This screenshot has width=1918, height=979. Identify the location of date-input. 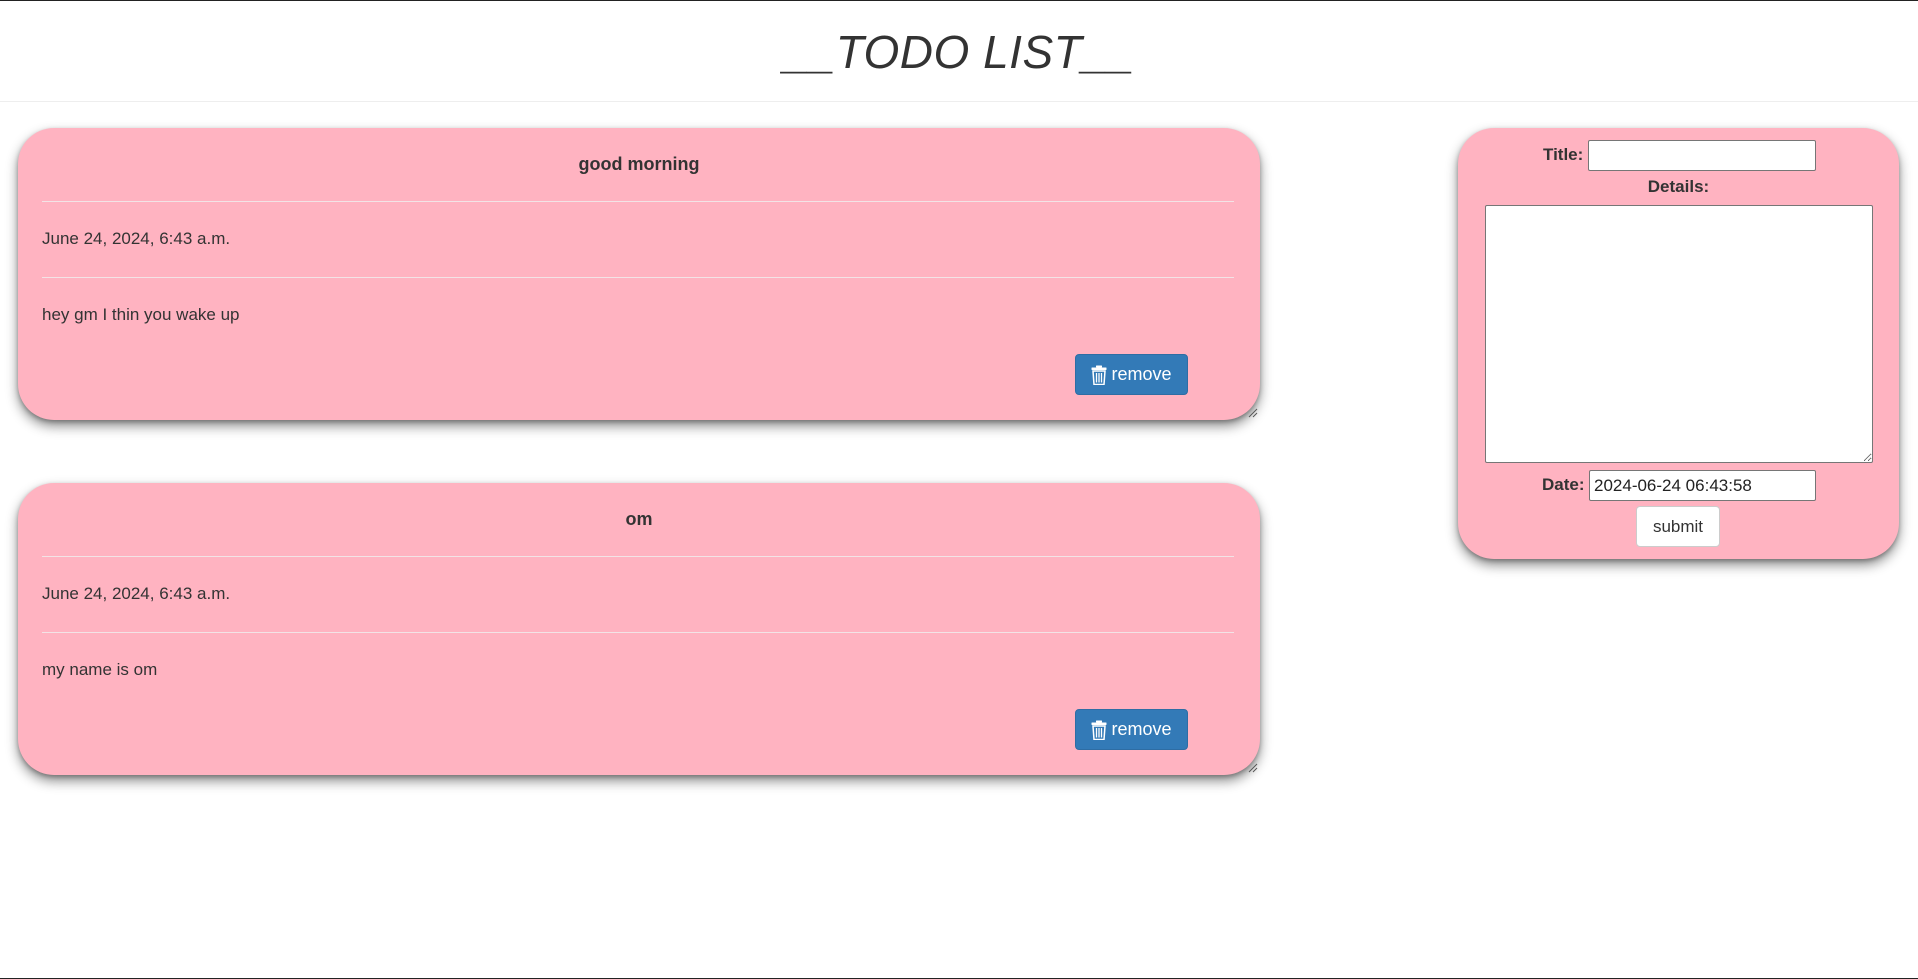
(1702, 485).